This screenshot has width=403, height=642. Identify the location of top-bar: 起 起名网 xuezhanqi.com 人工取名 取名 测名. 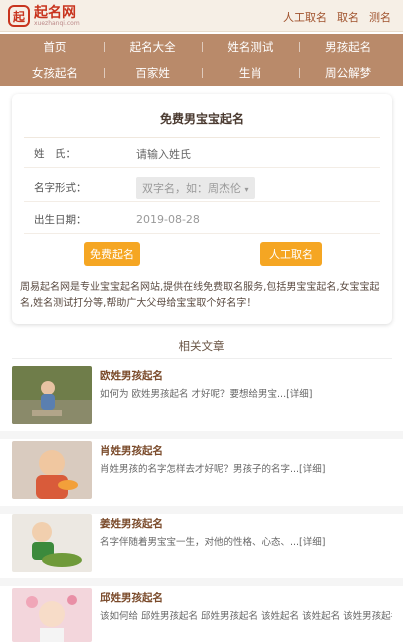
(201, 16).